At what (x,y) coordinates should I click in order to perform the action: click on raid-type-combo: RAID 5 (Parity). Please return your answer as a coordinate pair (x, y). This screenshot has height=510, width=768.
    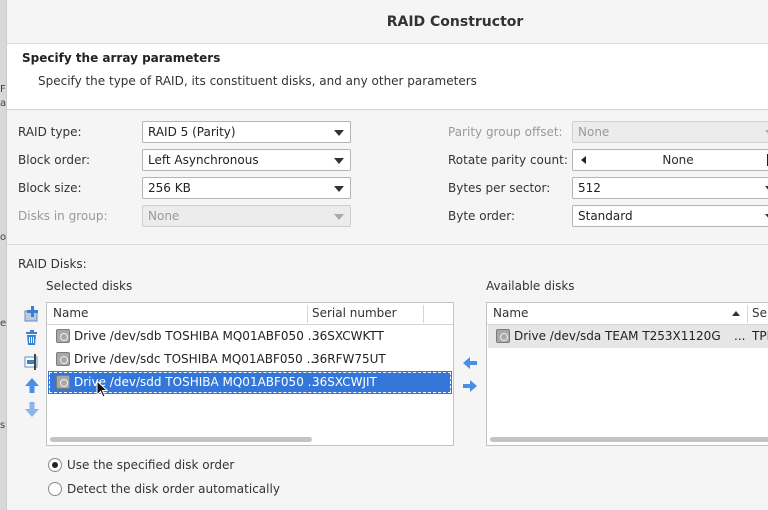
    Looking at the image, I should click on (246, 132).